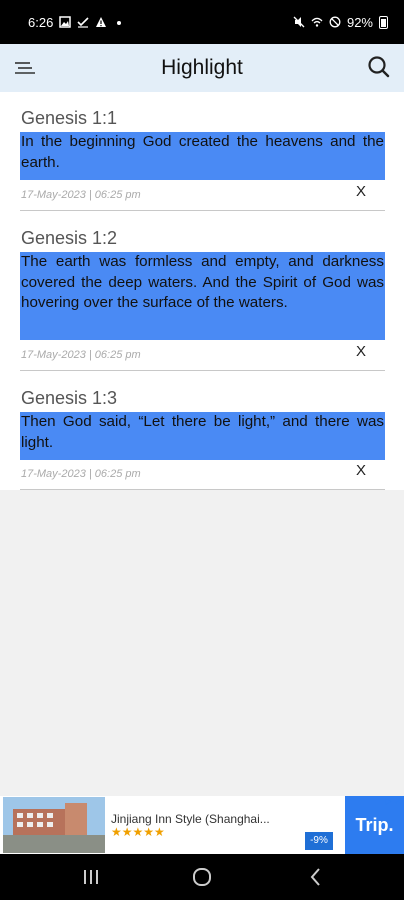  What do you see at coordinates (65, 22) in the screenshot?
I see `image-icon` at bounding box center [65, 22].